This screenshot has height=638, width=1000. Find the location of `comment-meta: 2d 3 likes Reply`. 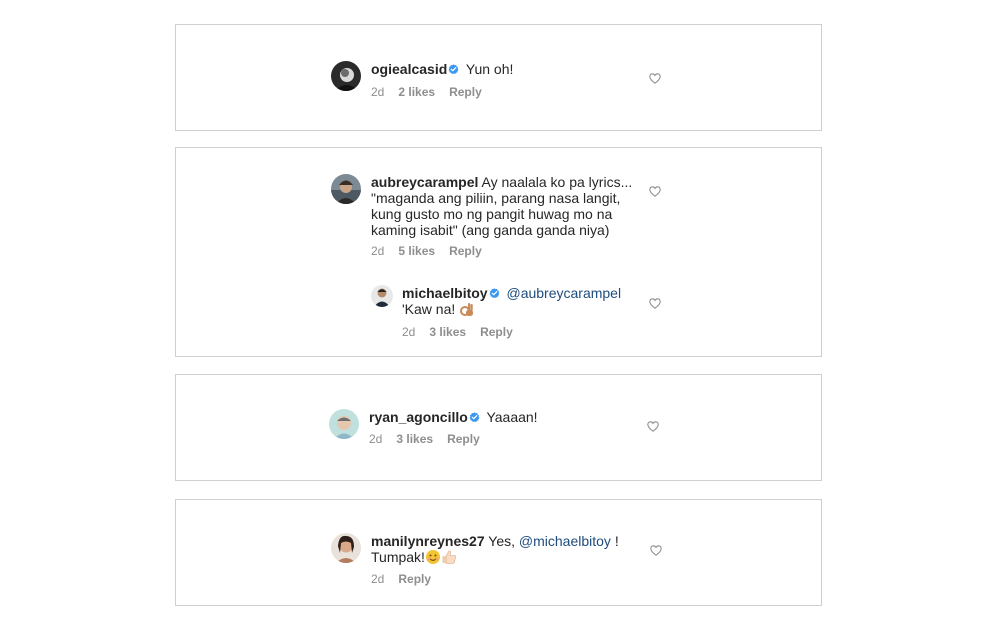

comment-meta: 2d 3 likes Reply is located at coordinates (431, 439).